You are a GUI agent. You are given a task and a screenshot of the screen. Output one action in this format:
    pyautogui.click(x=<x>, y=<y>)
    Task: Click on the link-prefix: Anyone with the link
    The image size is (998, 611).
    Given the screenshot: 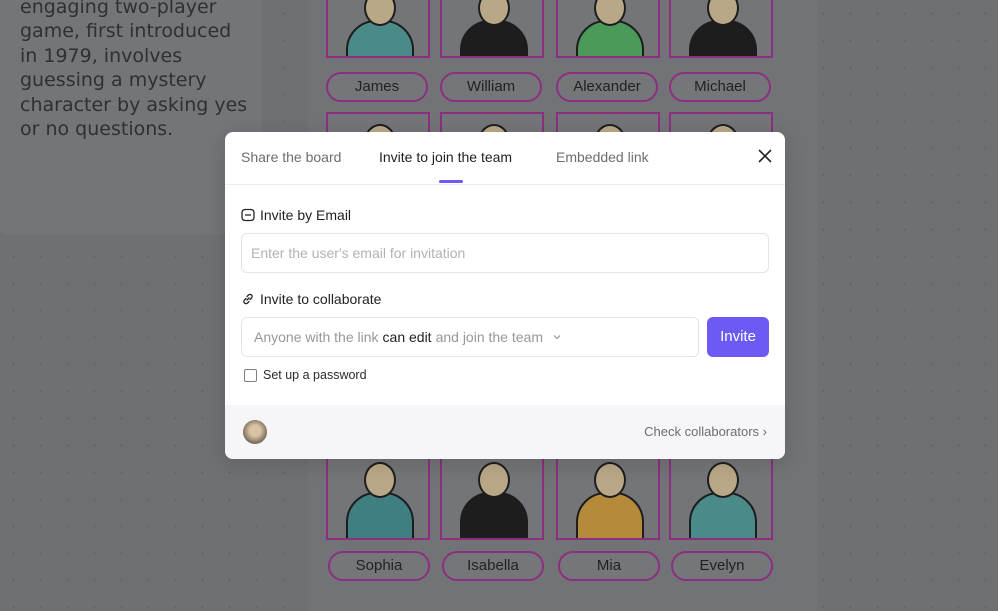 What is the action you would take?
    pyautogui.click(x=316, y=337)
    